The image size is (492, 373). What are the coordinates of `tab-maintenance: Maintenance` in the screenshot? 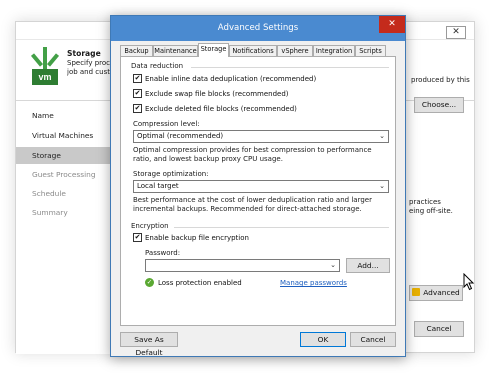 It's located at (175, 50).